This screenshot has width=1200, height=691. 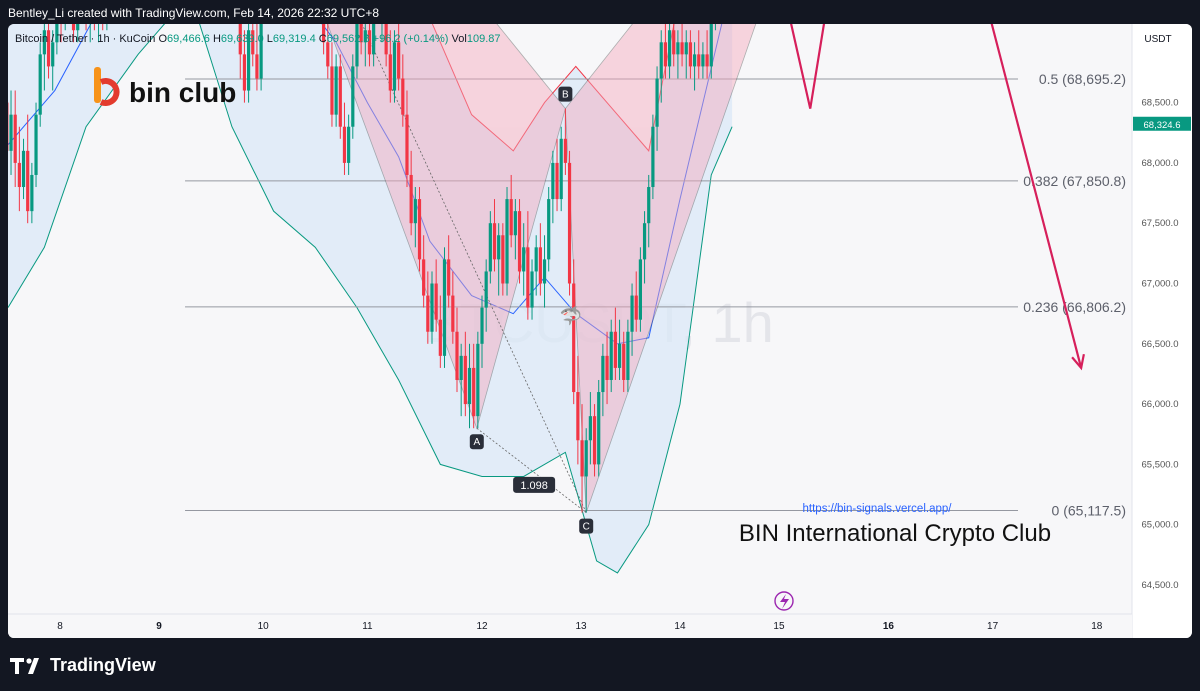 What do you see at coordinates (163, 39) in the screenshot?
I see `open-label: O` at bounding box center [163, 39].